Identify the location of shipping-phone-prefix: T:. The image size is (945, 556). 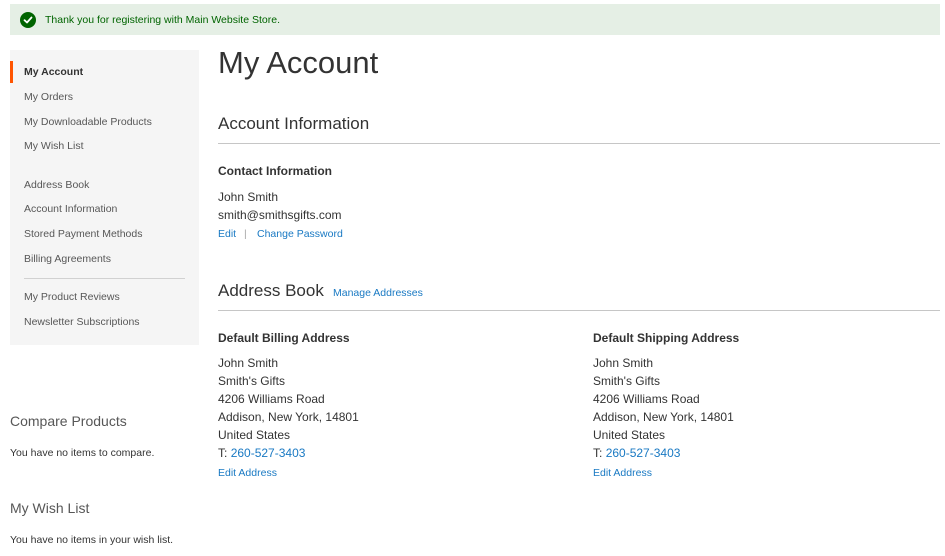
(598, 453).